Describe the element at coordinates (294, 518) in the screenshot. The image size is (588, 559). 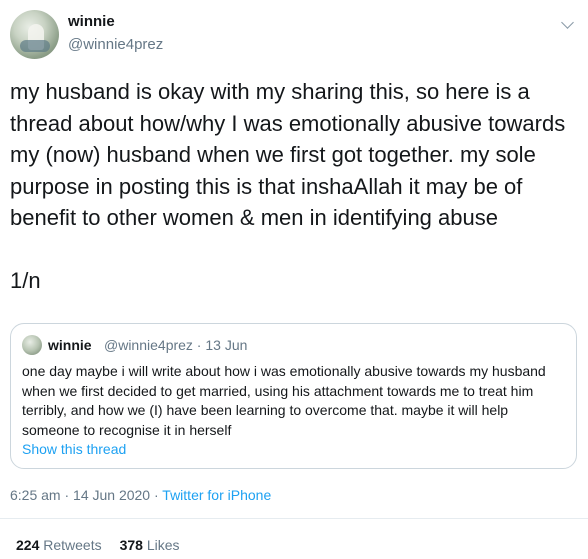
I see `divider` at that location.